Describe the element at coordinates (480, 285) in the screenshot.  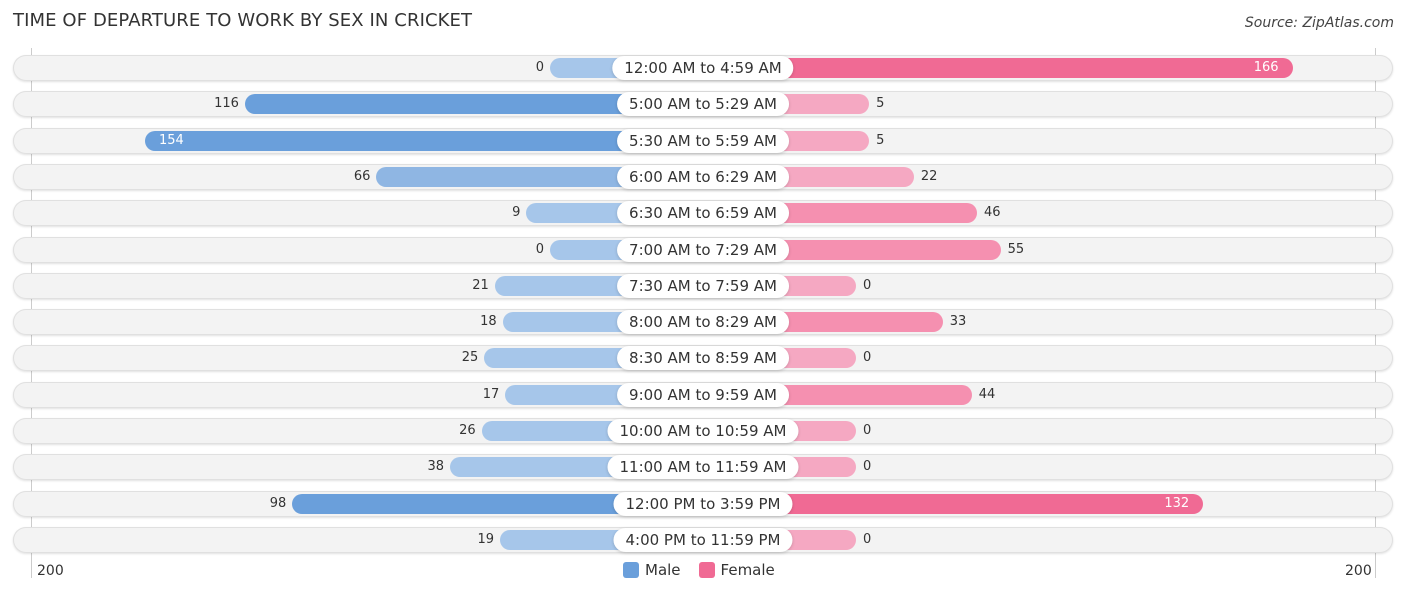
I see `value-label-male: 21` at that location.